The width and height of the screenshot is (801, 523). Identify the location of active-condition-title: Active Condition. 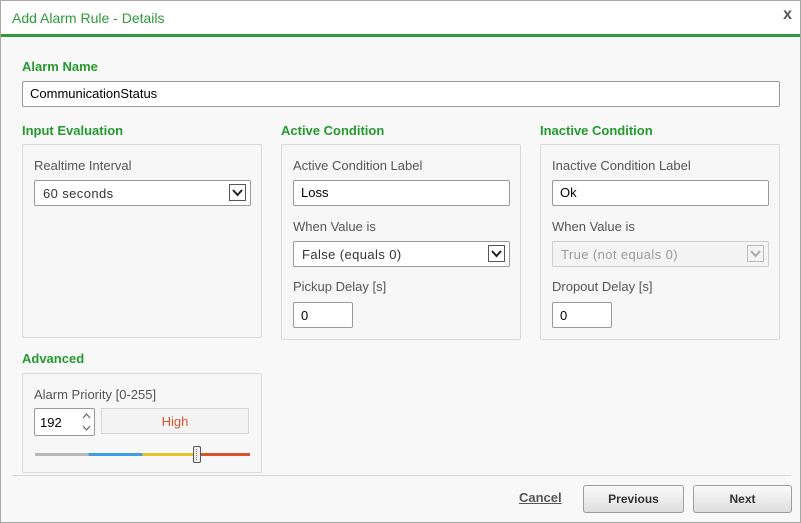
(333, 130).